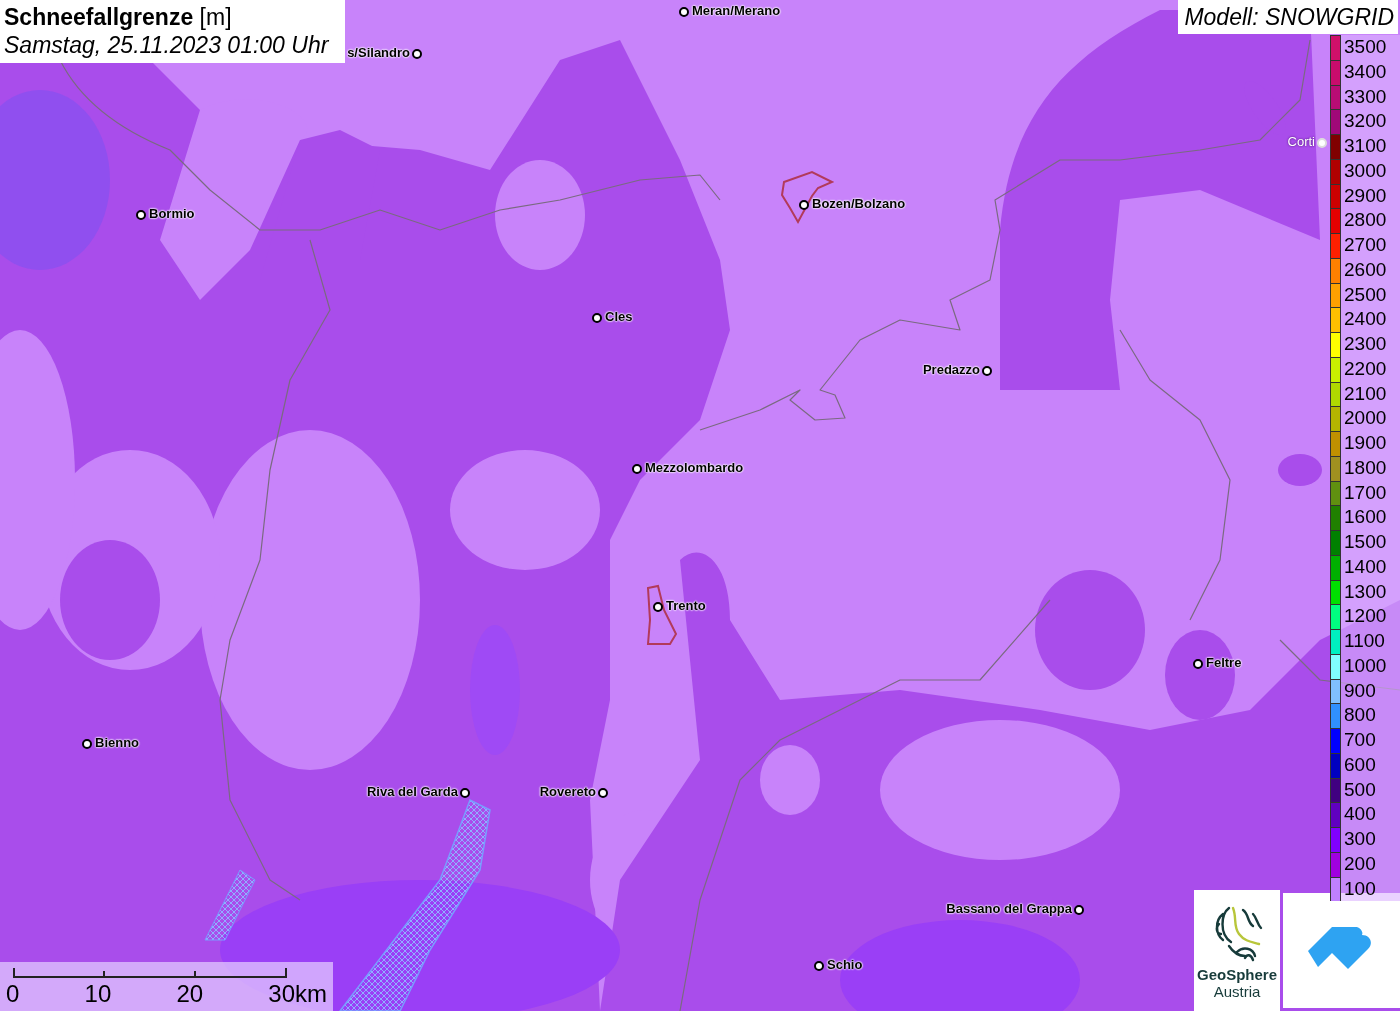 Image resolution: width=1400 pixels, height=1011 pixels. What do you see at coordinates (1370, 295) in the screenshot?
I see `legend-label: 2500` at bounding box center [1370, 295].